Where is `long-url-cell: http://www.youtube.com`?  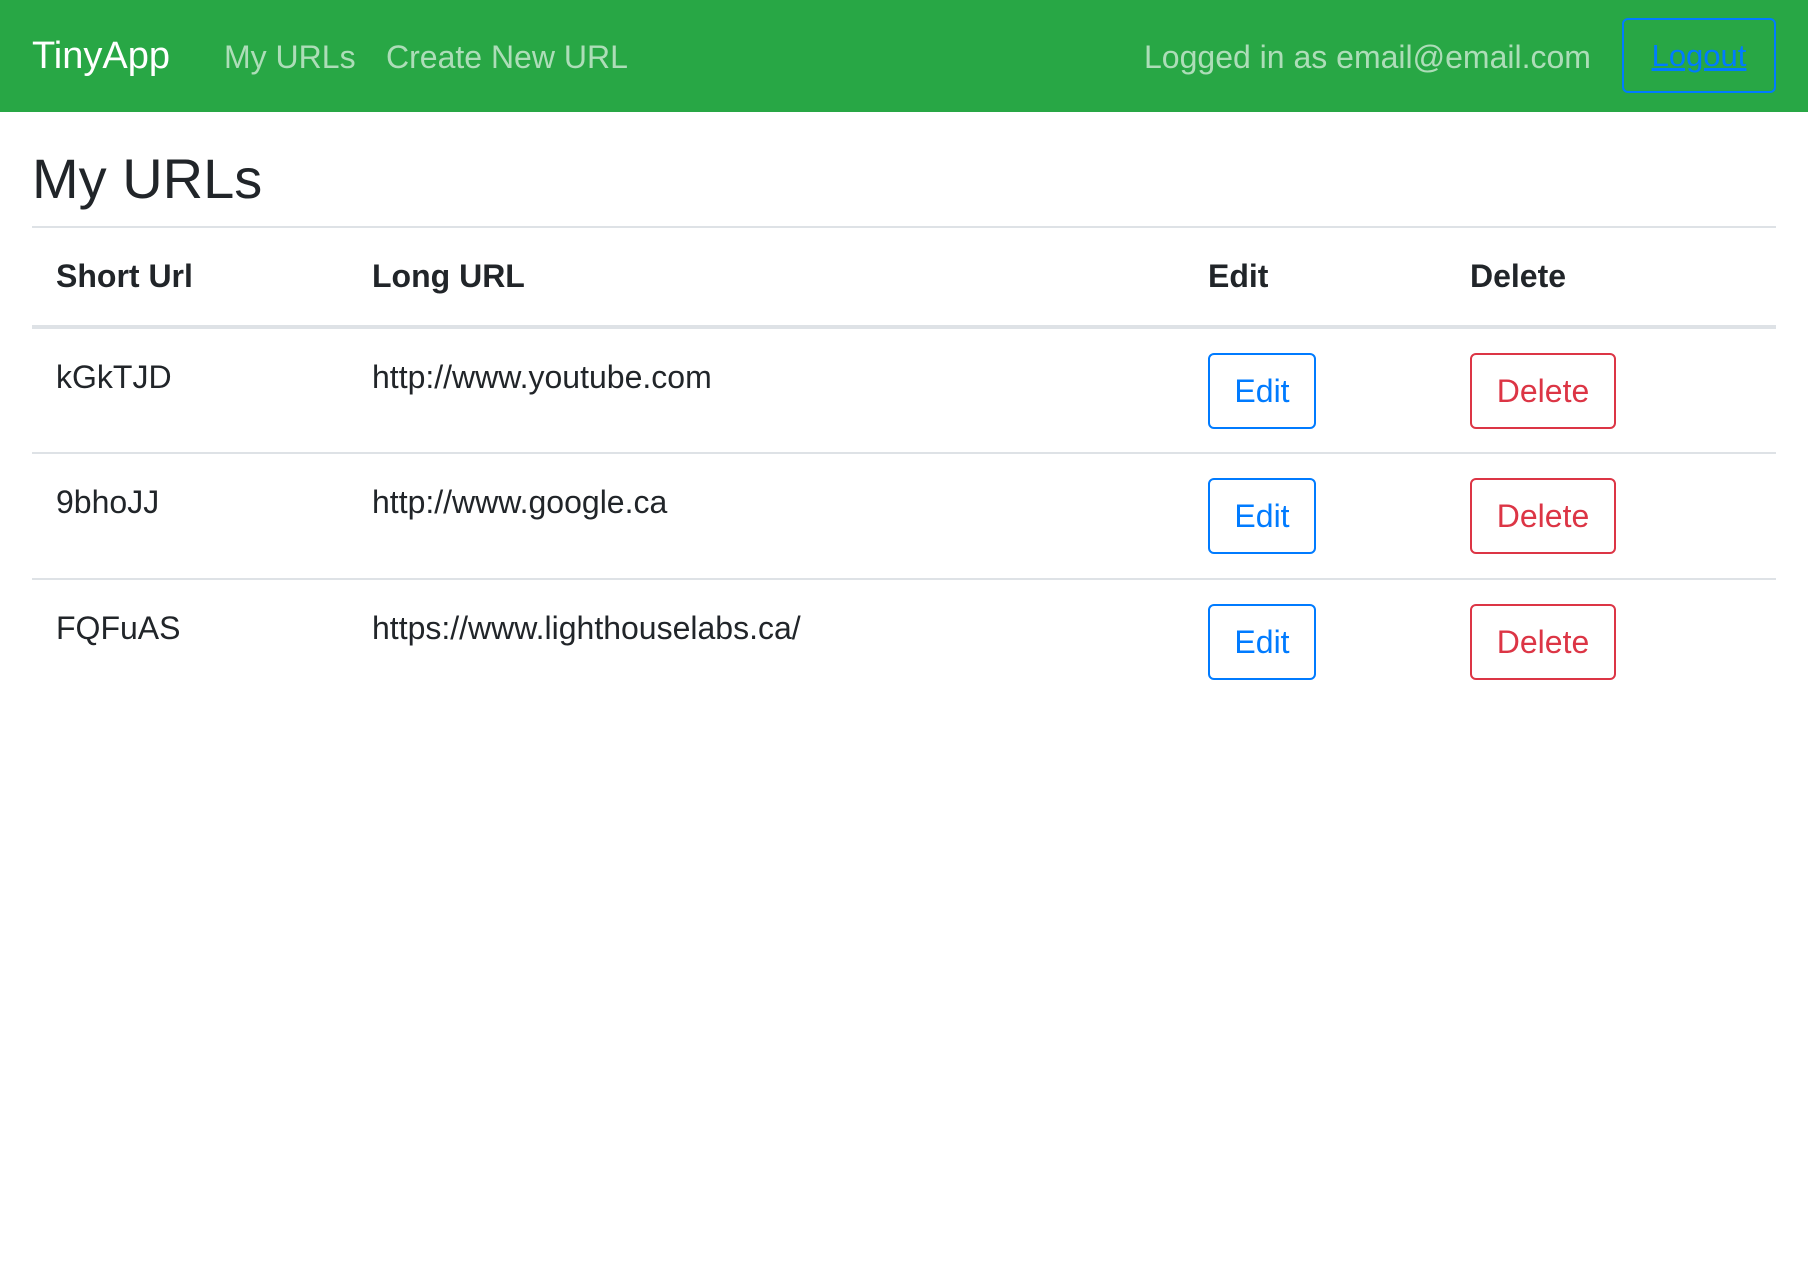
long-url-cell: http://www.youtube.com is located at coordinates (542, 377).